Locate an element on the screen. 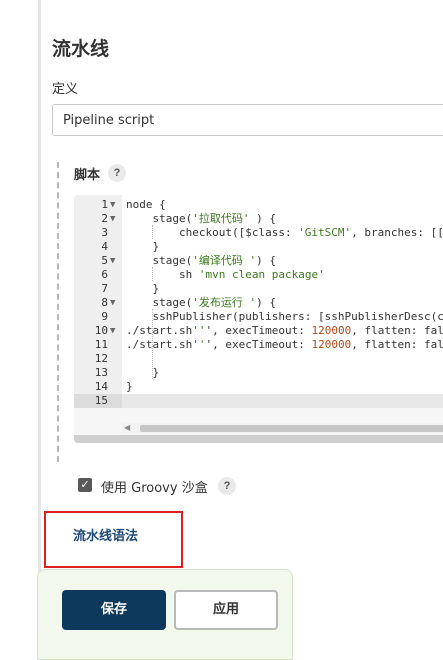 The width and height of the screenshot is (443, 660). code-text: stage('发布运行 ') { is located at coordinates (201, 303).